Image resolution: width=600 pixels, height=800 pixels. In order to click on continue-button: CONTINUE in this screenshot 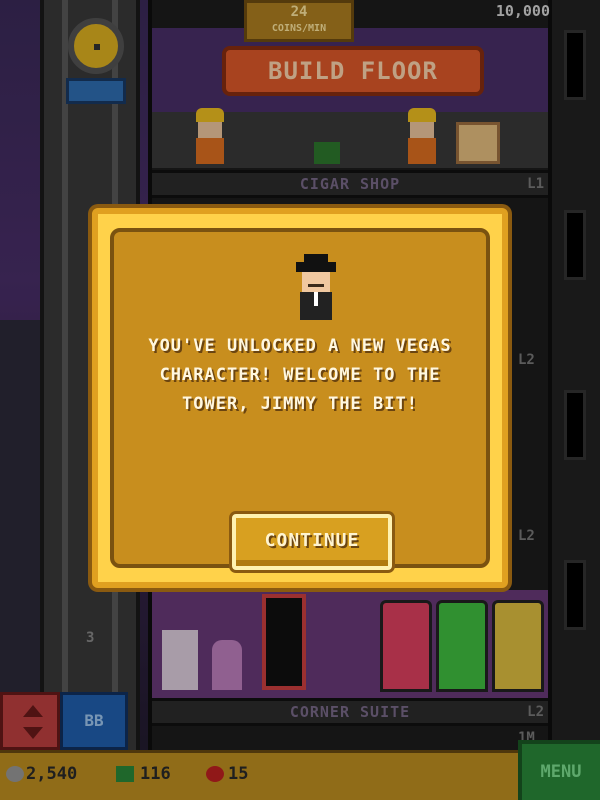, I will do `click(312, 542)`.